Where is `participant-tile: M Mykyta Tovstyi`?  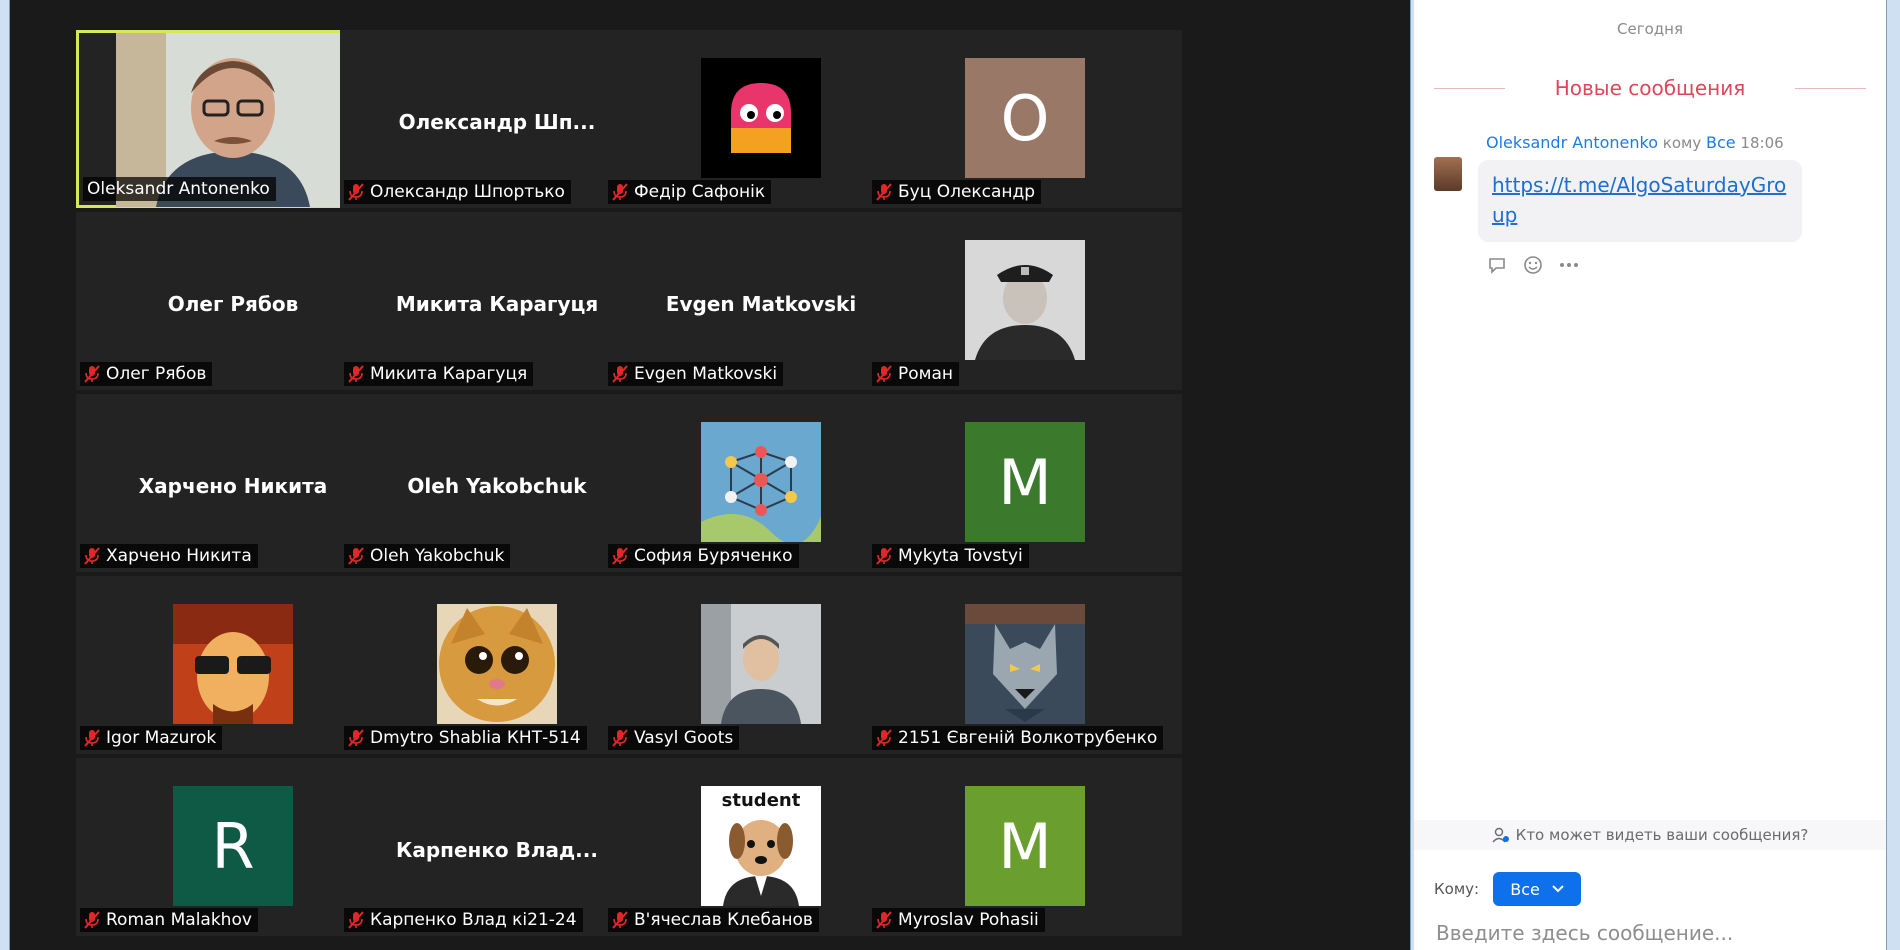 participant-tile: M Mykyta Tovstyi is located at coordinates (1025, 483).